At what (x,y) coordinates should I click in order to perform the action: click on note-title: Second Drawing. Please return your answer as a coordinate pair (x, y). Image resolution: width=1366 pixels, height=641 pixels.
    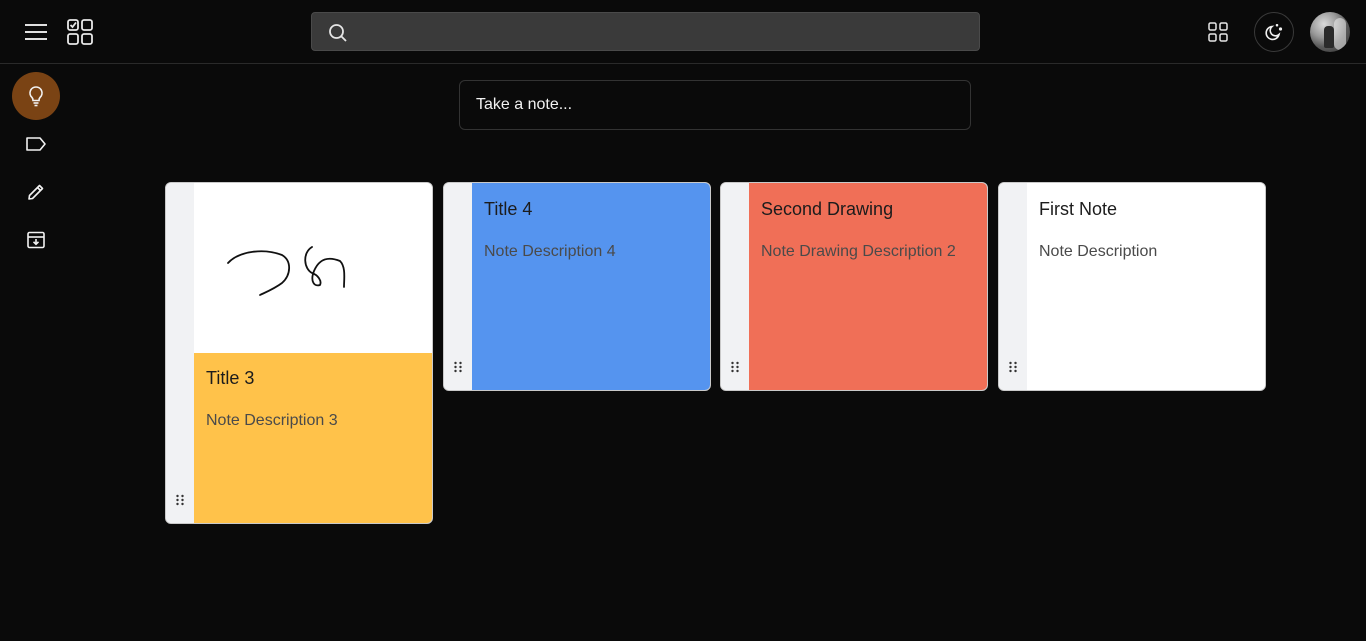
    Looking at the image, I should click on (827, 209).